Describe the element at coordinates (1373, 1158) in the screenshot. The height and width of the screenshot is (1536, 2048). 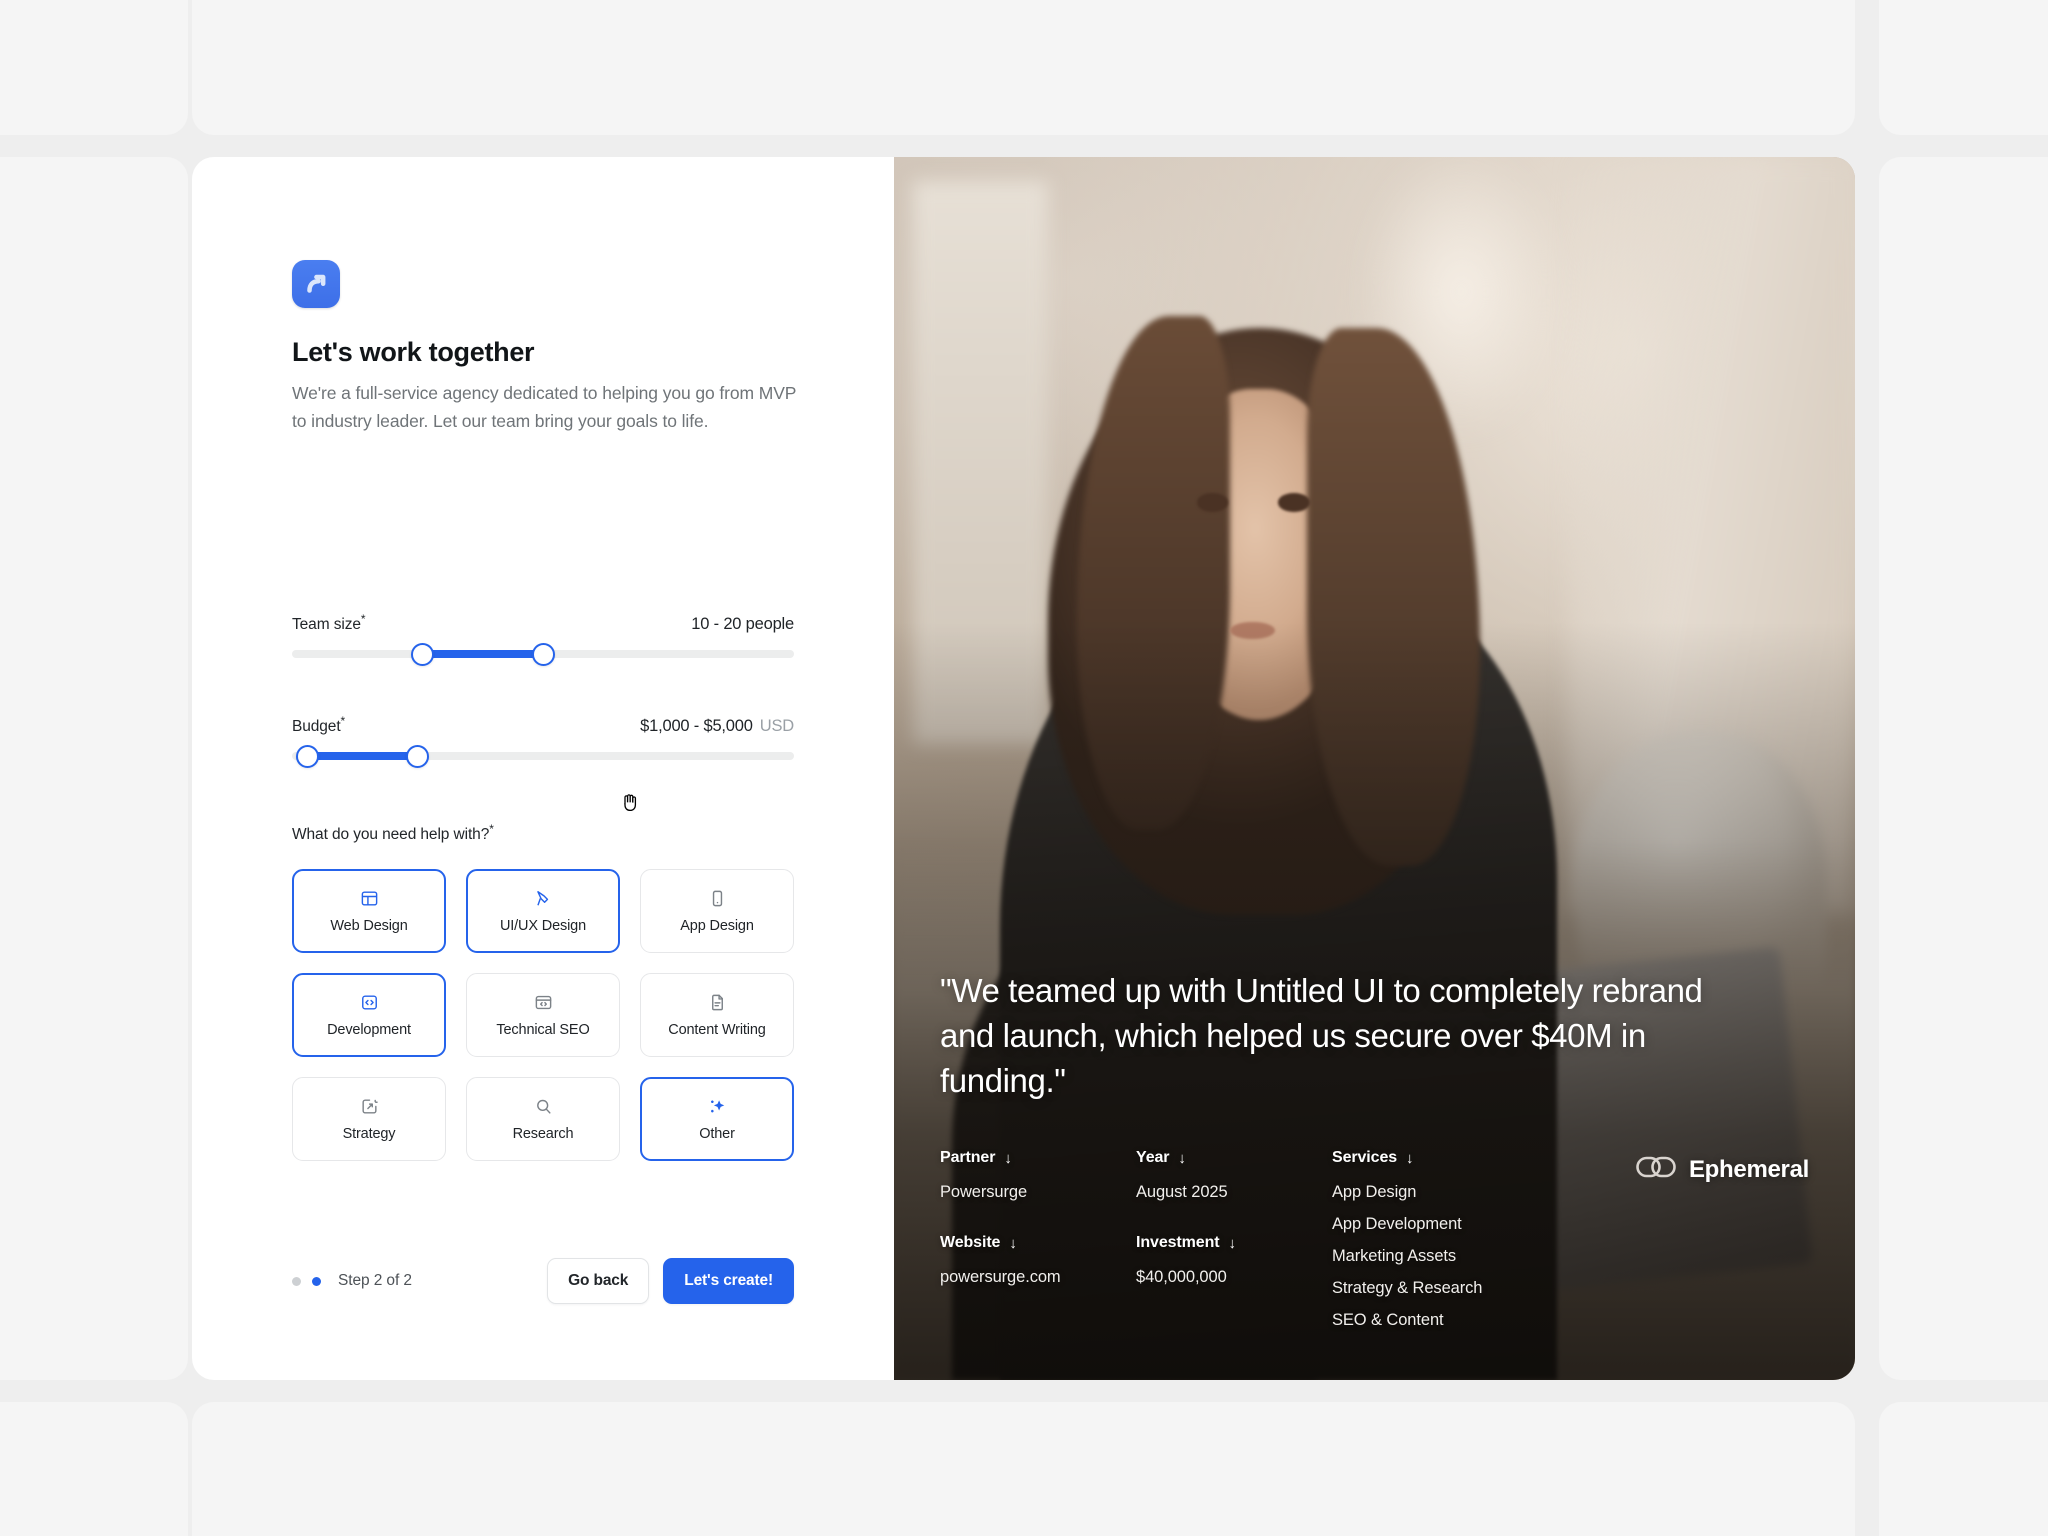
I see `meta-heading: Services ↓` at that location.